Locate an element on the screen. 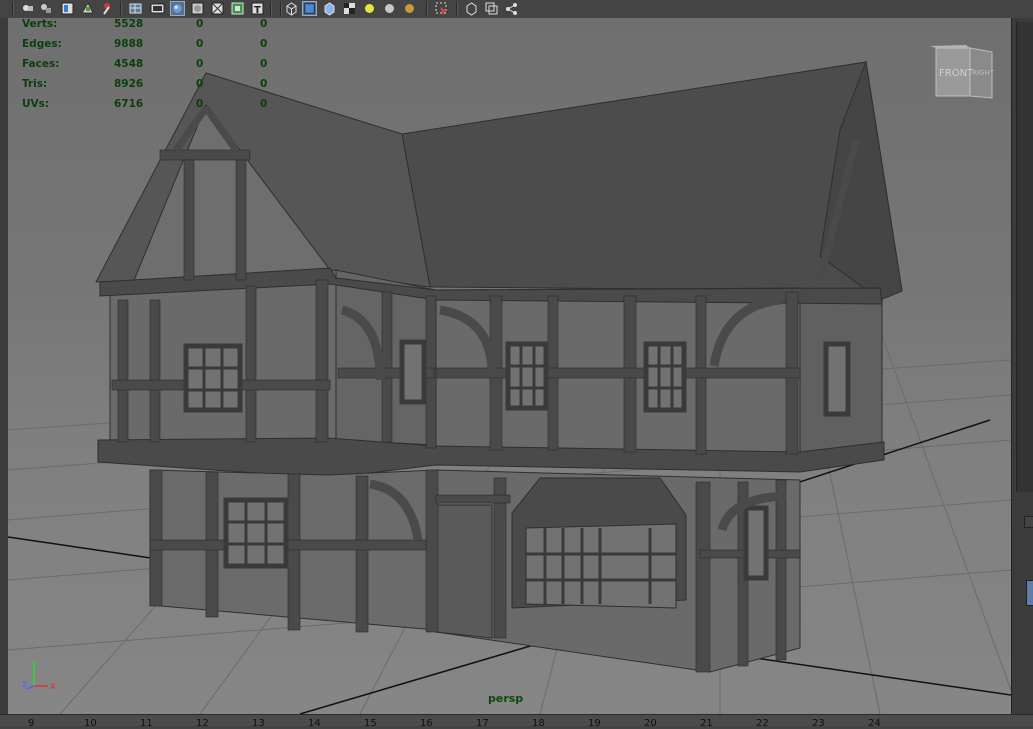  timeline-tick-label: 10 is located at coordinates (90, 723).